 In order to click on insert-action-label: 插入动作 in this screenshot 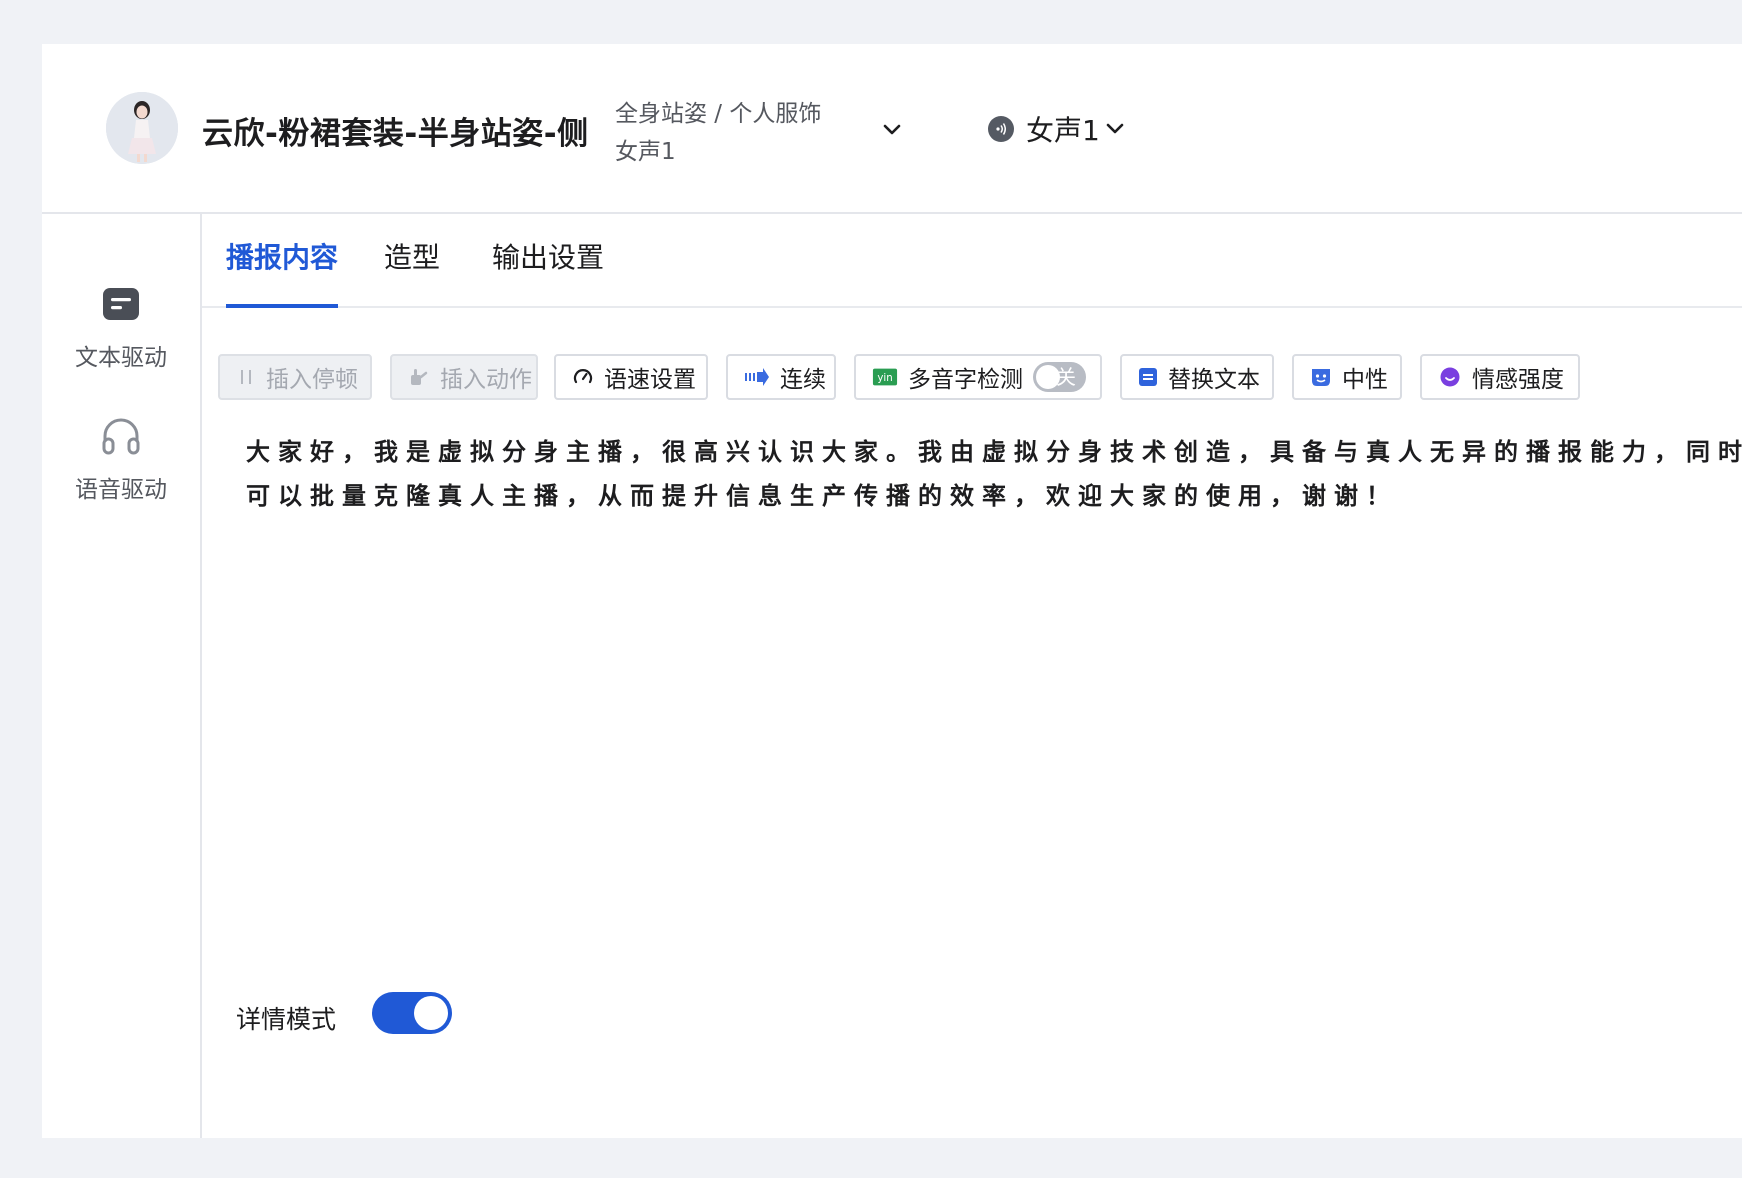, I will do `click(486, 380)`.